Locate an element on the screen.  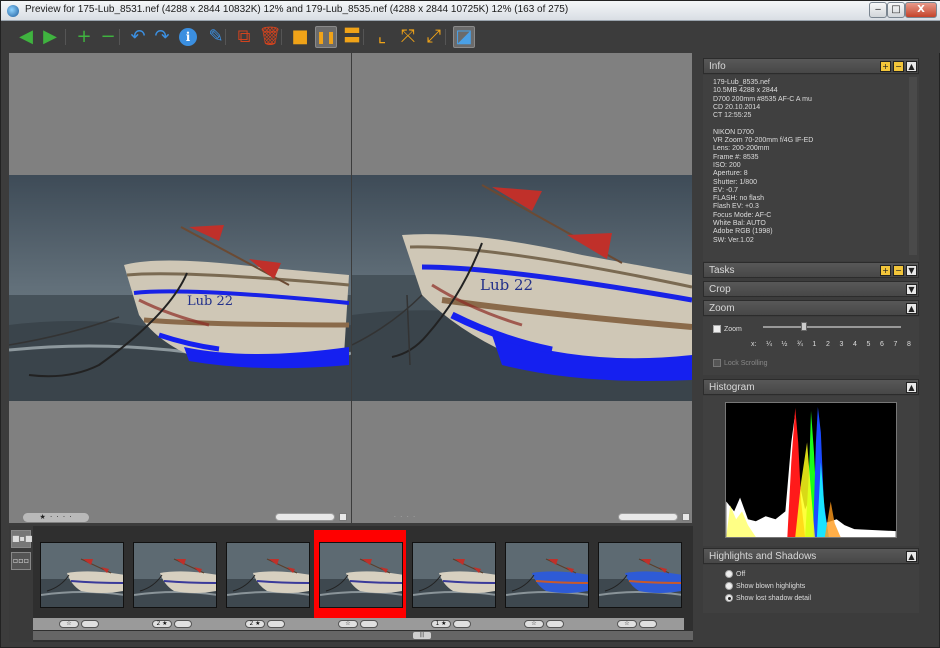
highlights-option: Off is located at coordinates (822, 575).